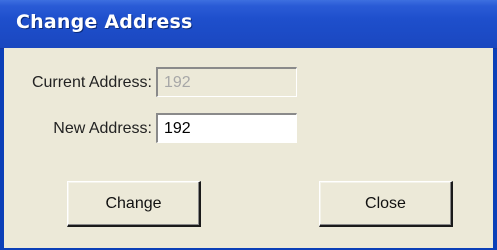 This screenshot has width=497, height=250. Describe the element at coordinates (226, 82) in the screenshot. I see `current-address-field` at that location.